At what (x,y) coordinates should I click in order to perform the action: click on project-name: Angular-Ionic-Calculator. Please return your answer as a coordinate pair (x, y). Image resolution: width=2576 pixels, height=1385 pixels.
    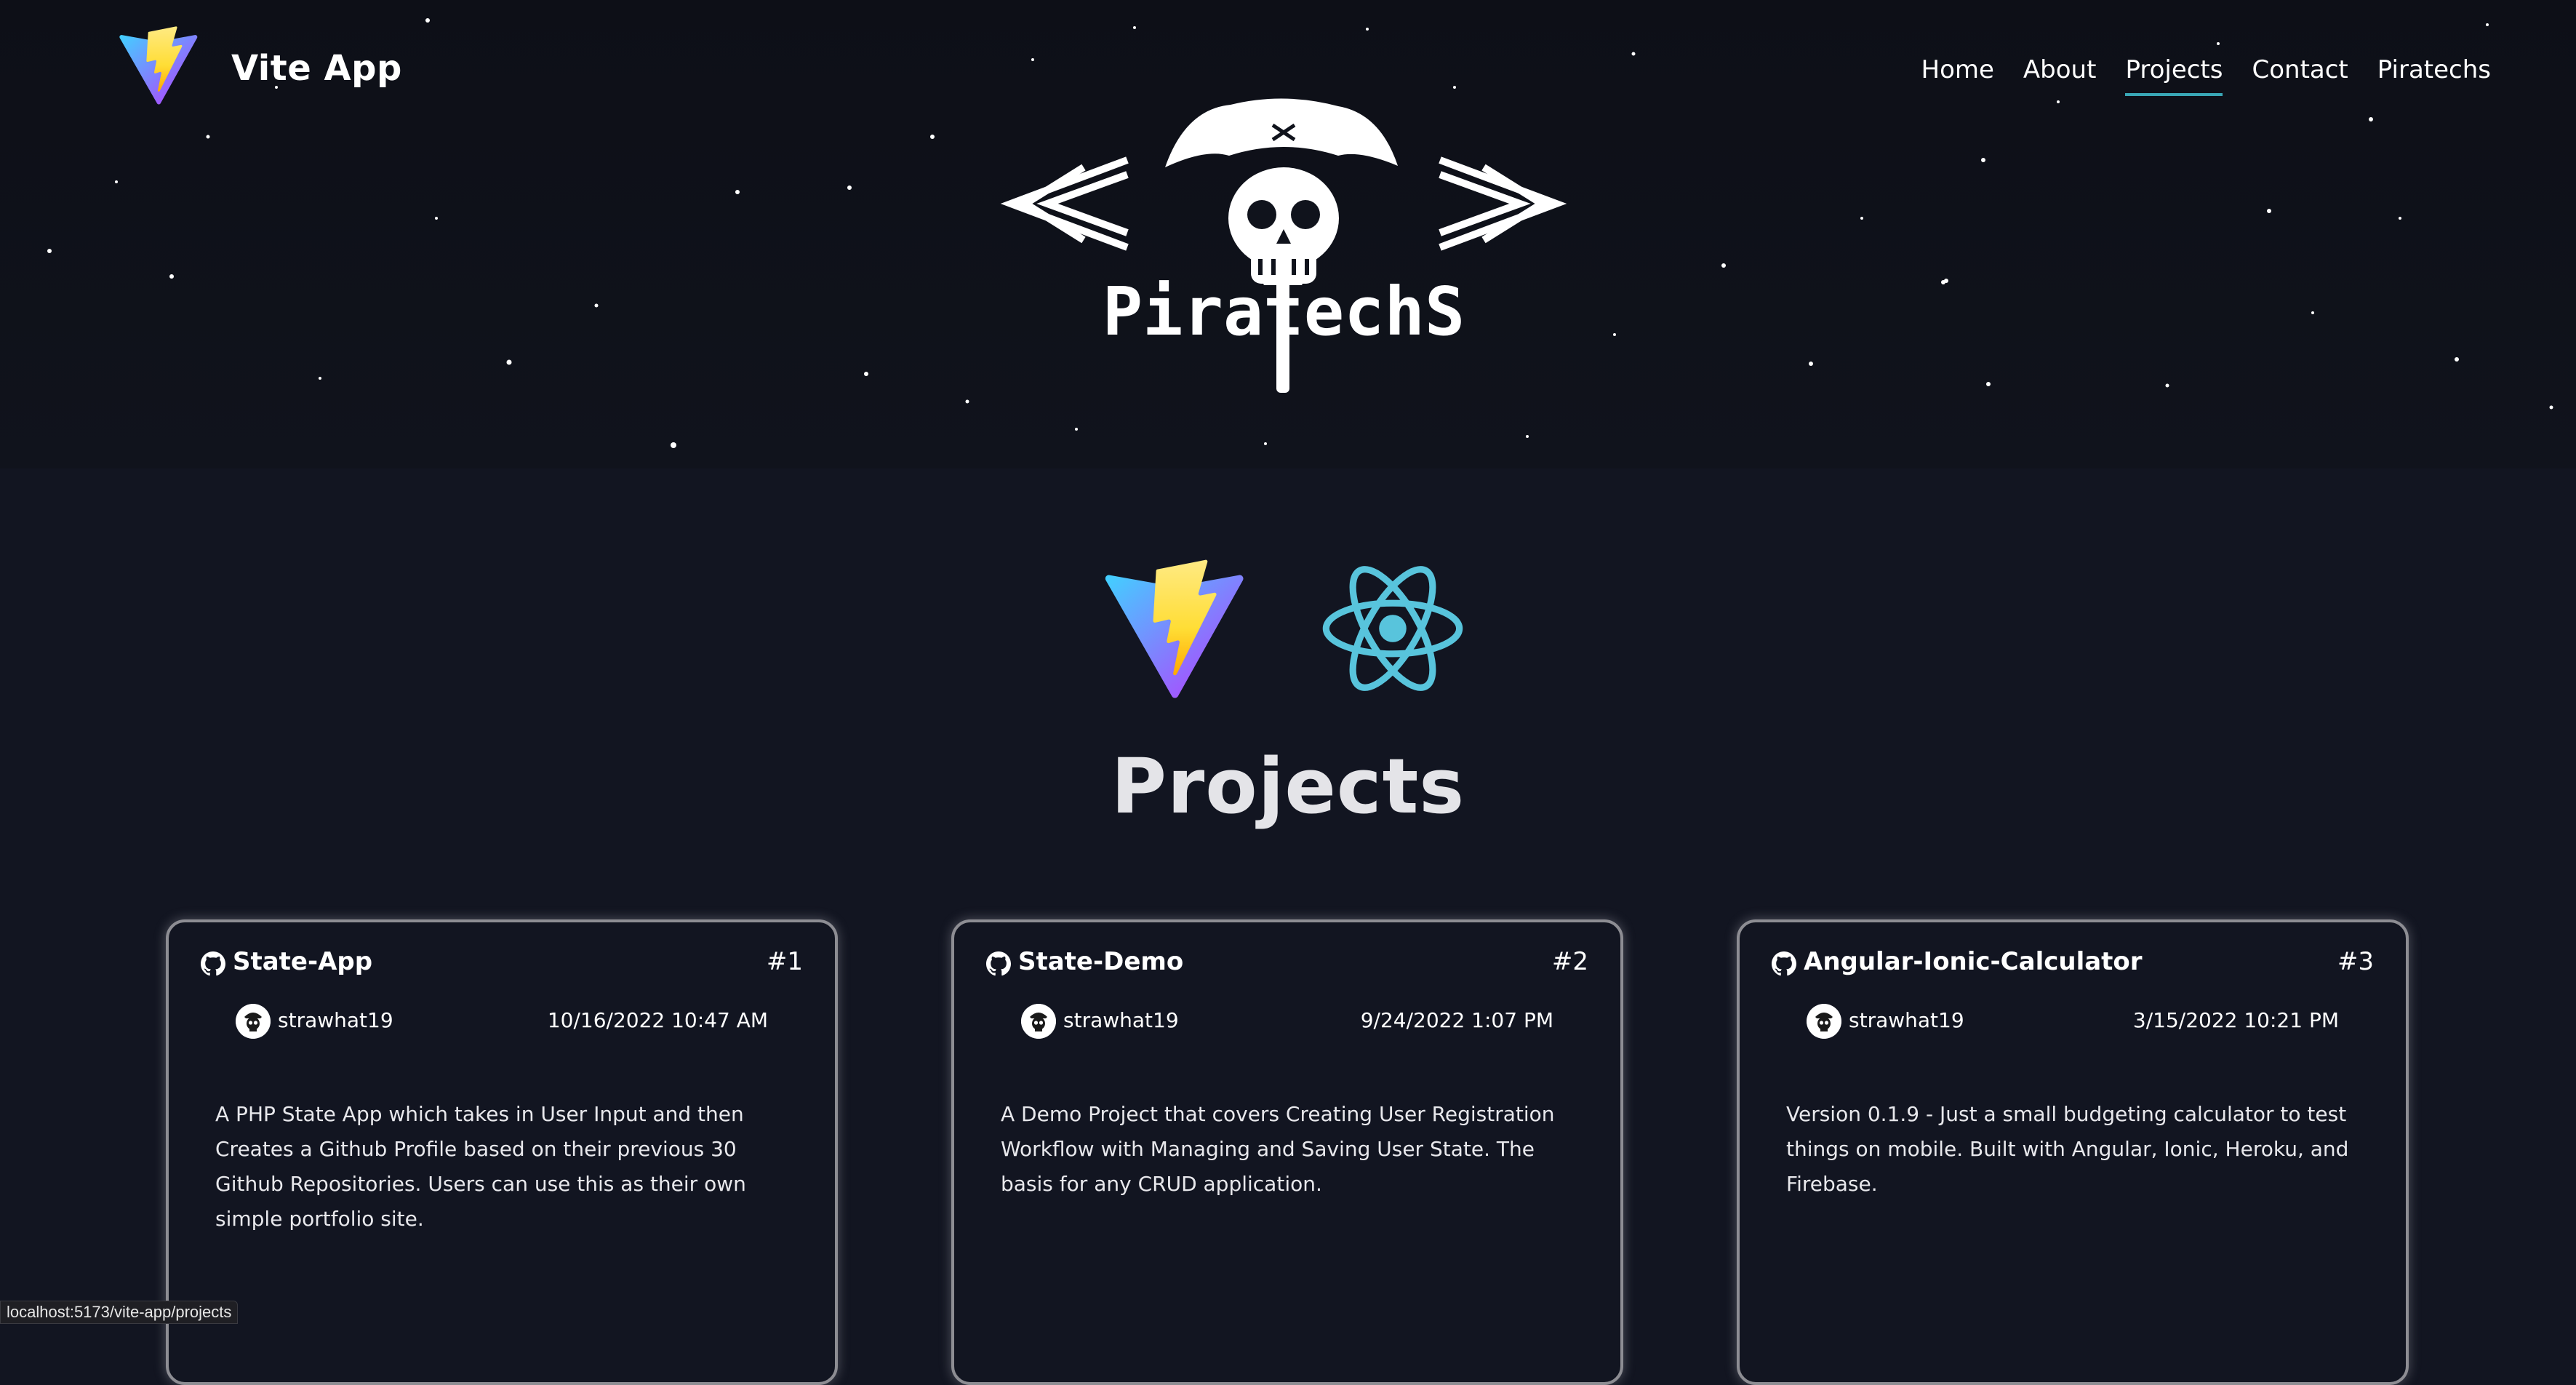
    Looking at the image, I should click on (1973, 961).